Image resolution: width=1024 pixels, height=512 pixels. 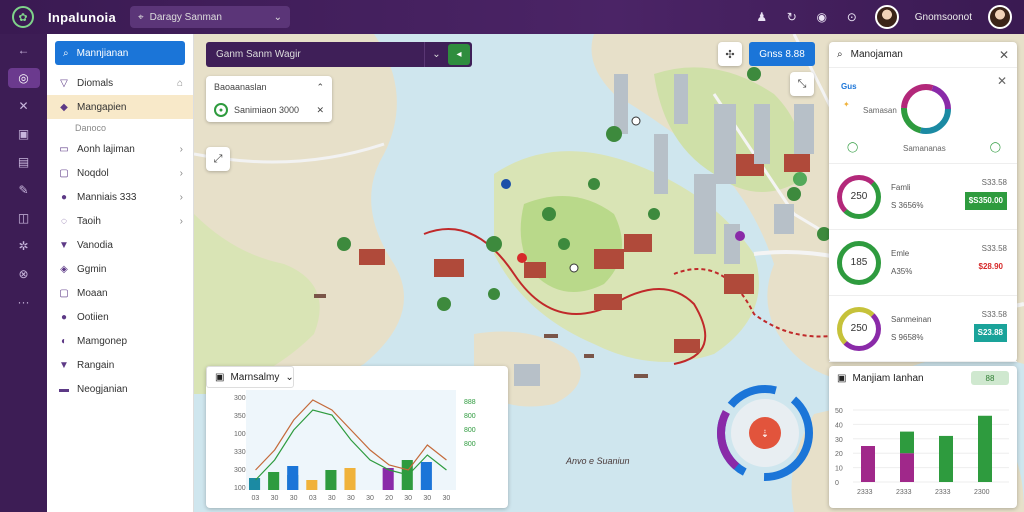 I want to click on bar-chart-toggle: 88, so click(x=990, y=378).